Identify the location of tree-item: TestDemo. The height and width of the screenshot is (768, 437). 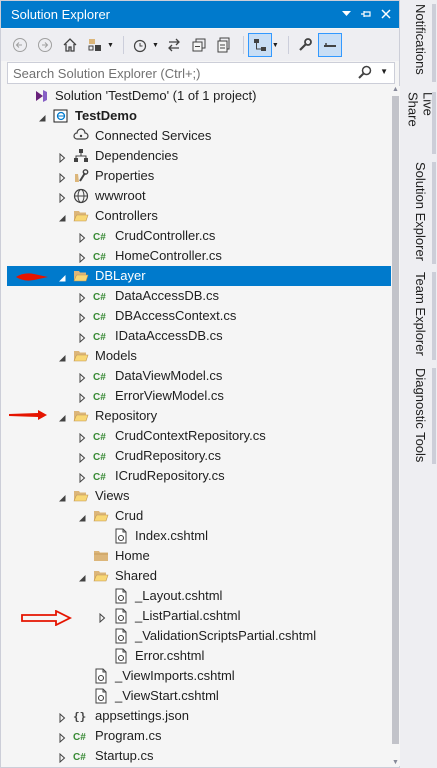
(199, 116).